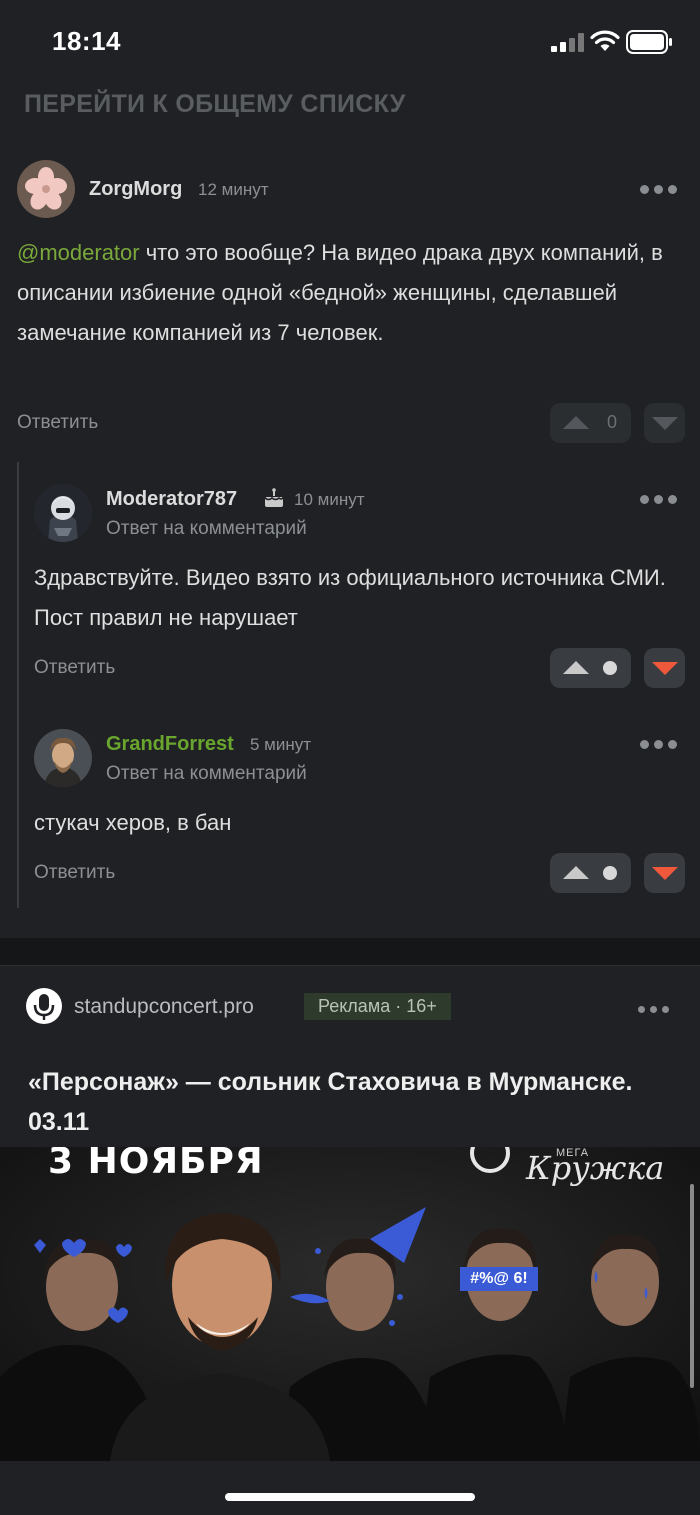  What do you see at coordinates (649, 42) in the screenshot?
I see `battery-icon` at bounding box center [649, 42].